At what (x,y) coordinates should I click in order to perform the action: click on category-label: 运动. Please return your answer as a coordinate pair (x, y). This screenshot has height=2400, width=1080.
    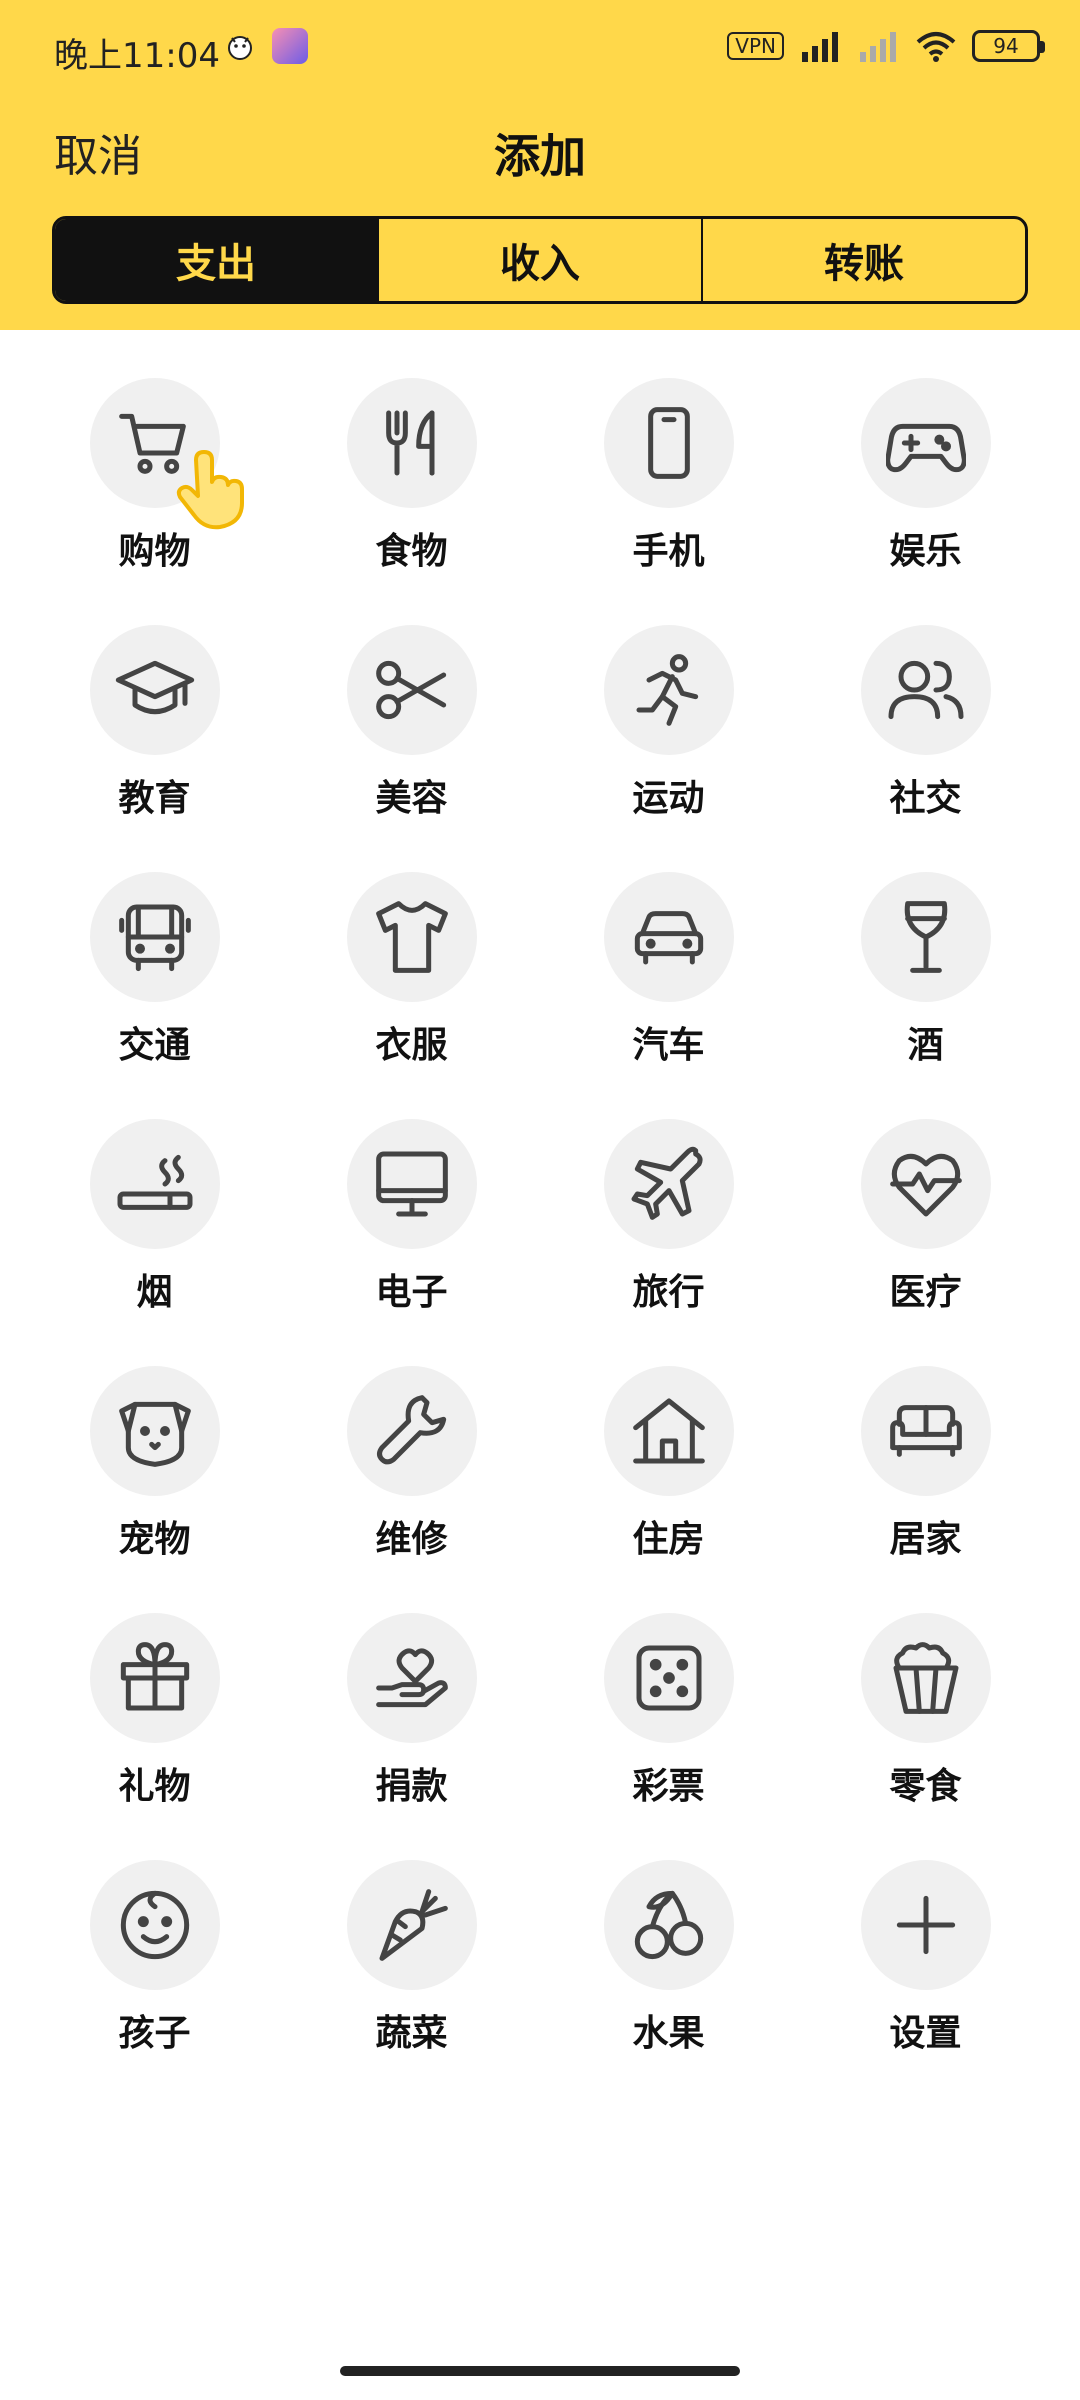
    Looking at the image, I should click on (668, 798).